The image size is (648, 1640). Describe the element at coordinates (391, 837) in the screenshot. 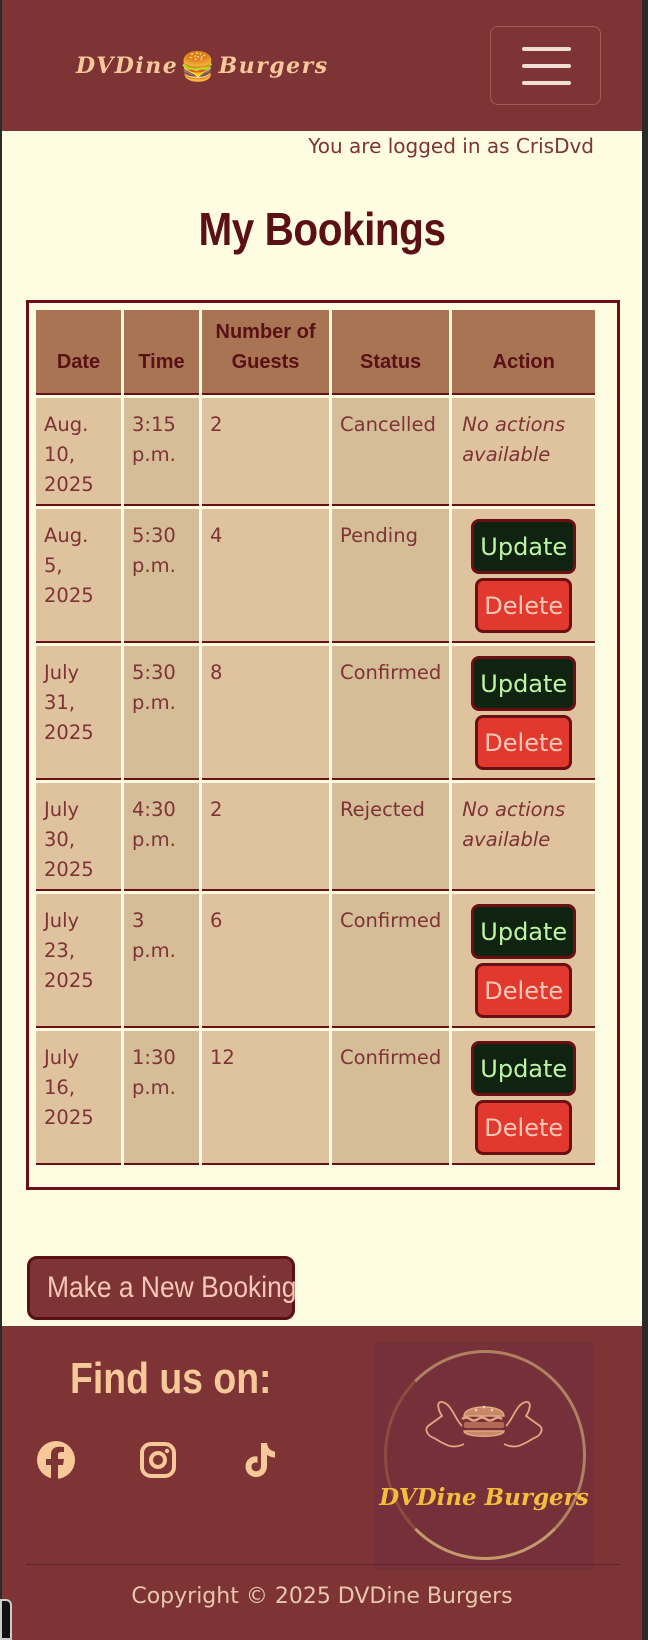

I see `booking-status: Rejected` at that location.